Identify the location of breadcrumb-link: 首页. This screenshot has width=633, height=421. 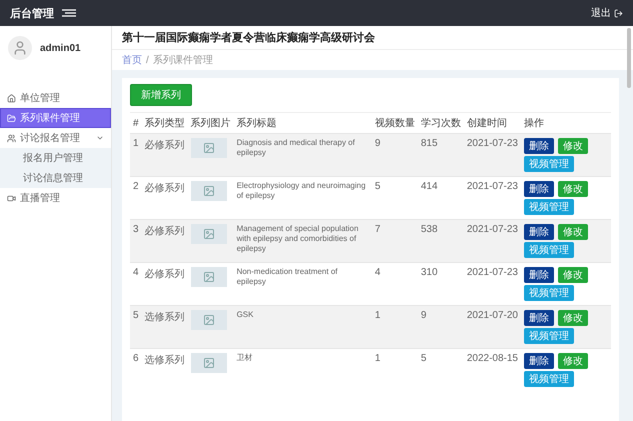
(132, 60).